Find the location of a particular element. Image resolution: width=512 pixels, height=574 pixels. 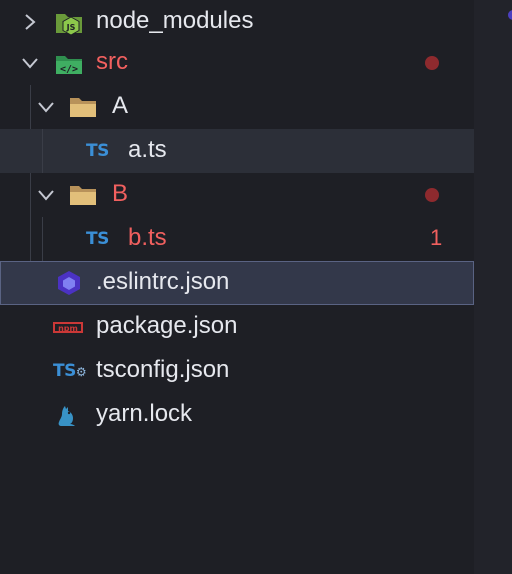

svg-text: npm is located at coordinates (68, 328).